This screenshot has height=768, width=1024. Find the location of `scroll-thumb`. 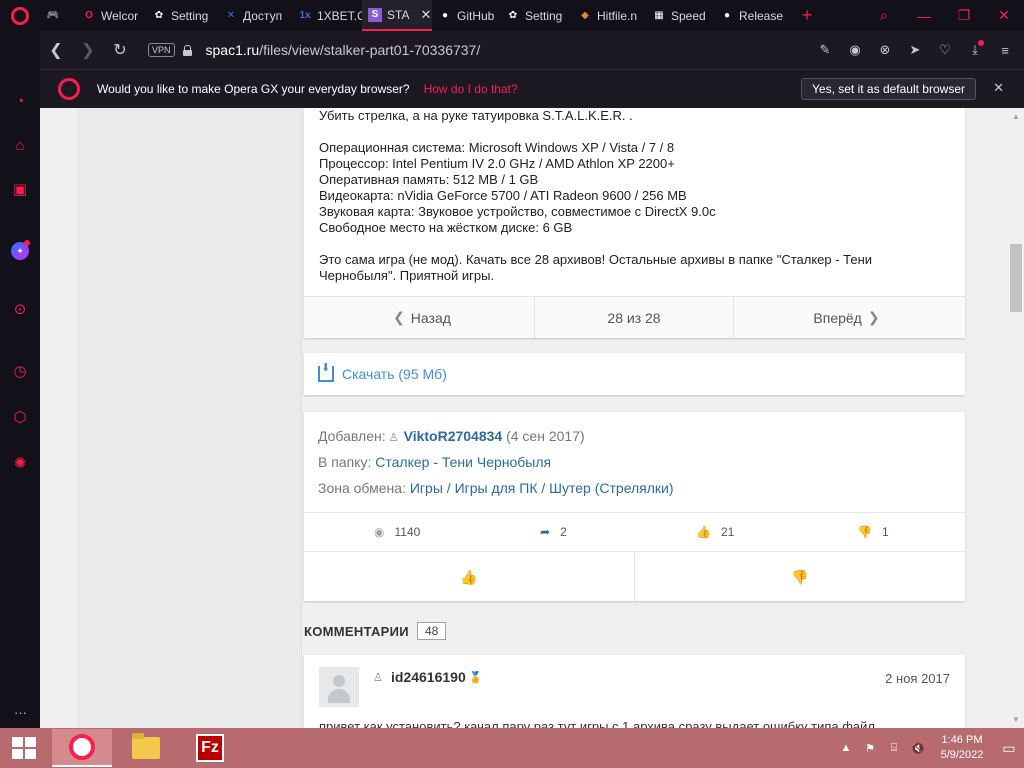

scroll-thumb is located at coordinates (1016, 278).